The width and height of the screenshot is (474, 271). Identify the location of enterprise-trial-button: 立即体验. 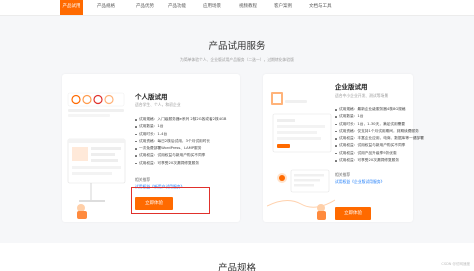
(353, 213).